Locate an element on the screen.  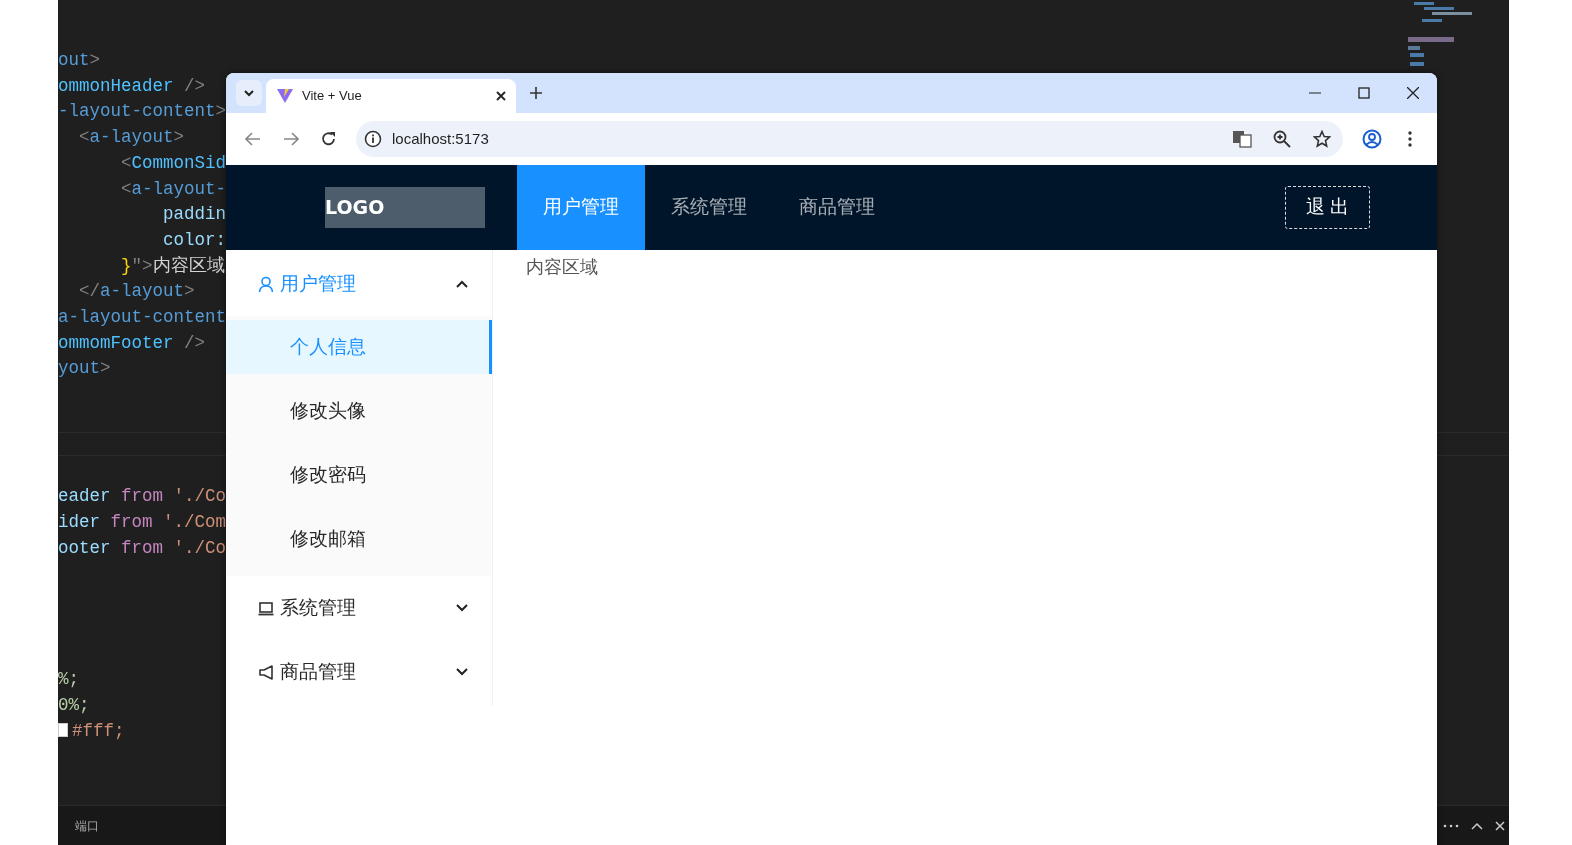
code-line: out> is located at coordinates (79, 60).